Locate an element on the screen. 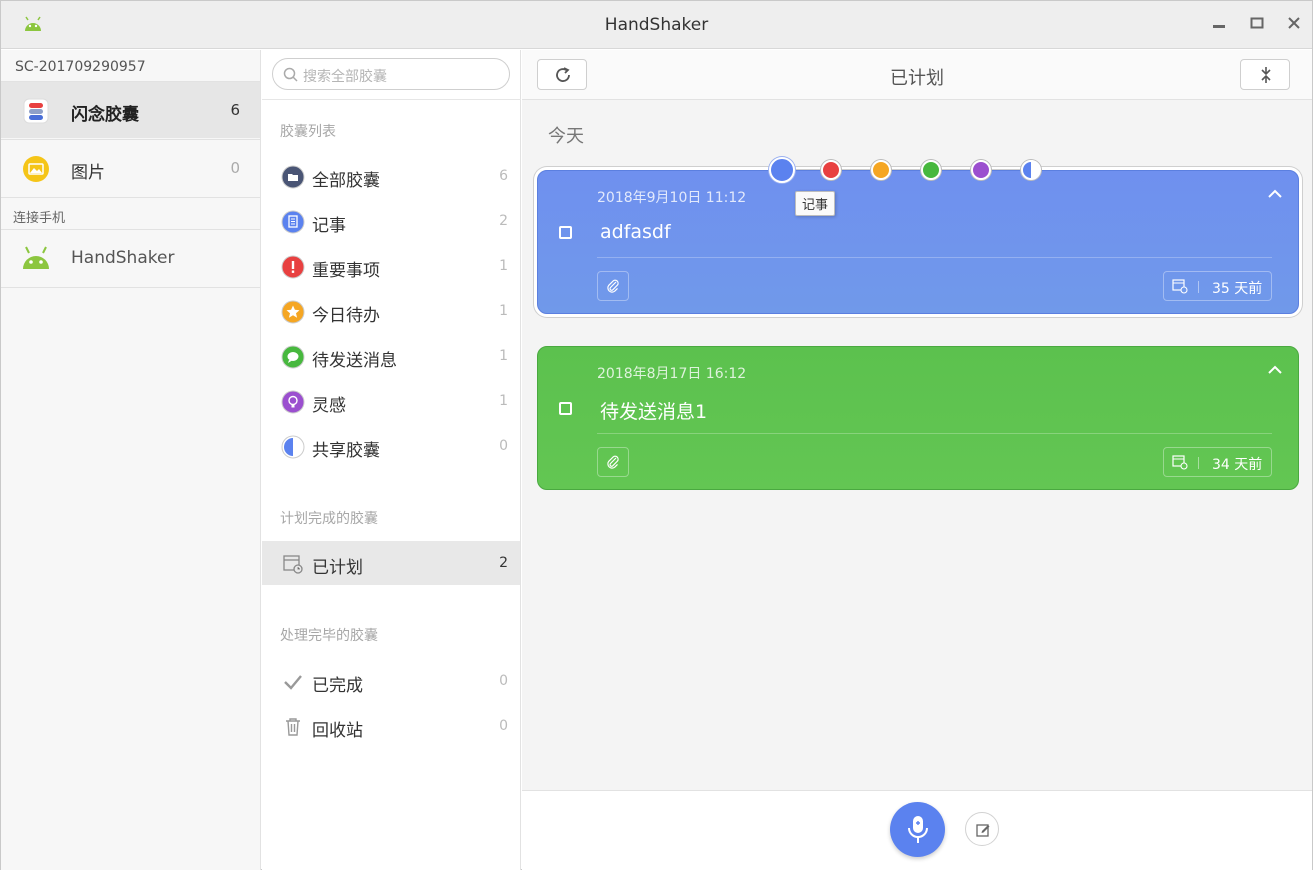  main-header: 已计划 is located at coordinates (917, 75).